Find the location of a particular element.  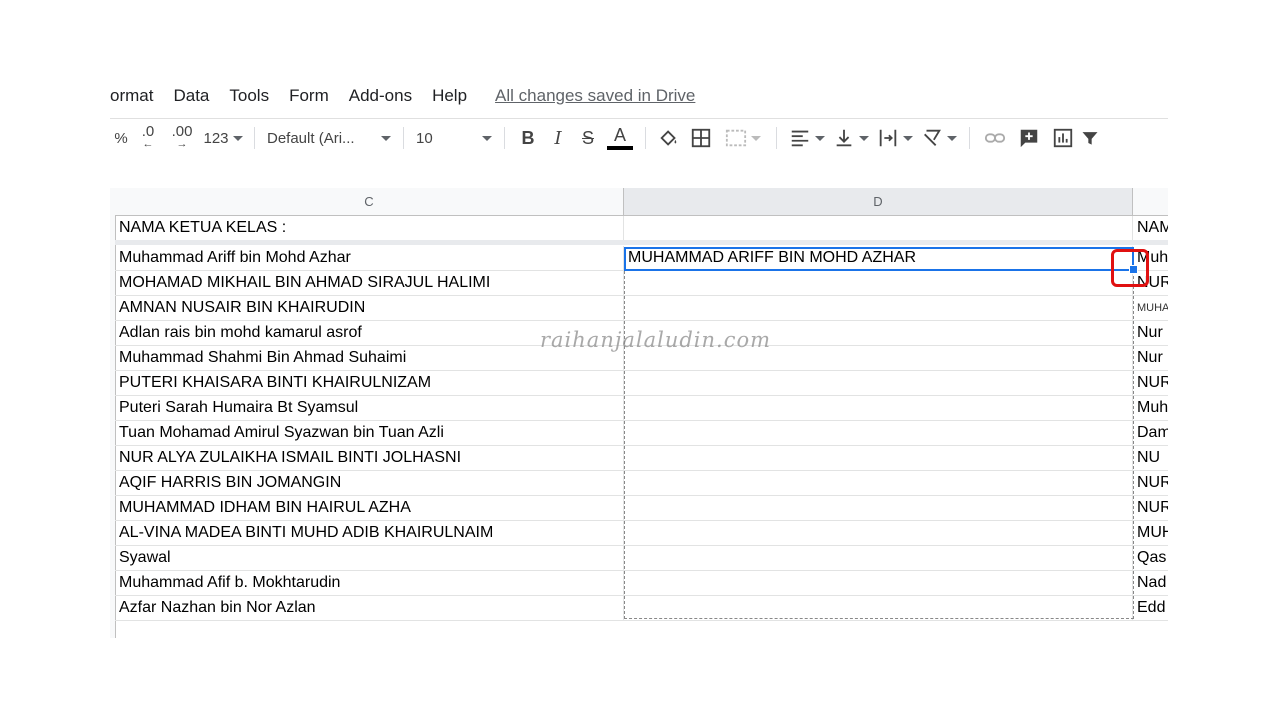

align-left-icon is located at coordinates (800, 138).